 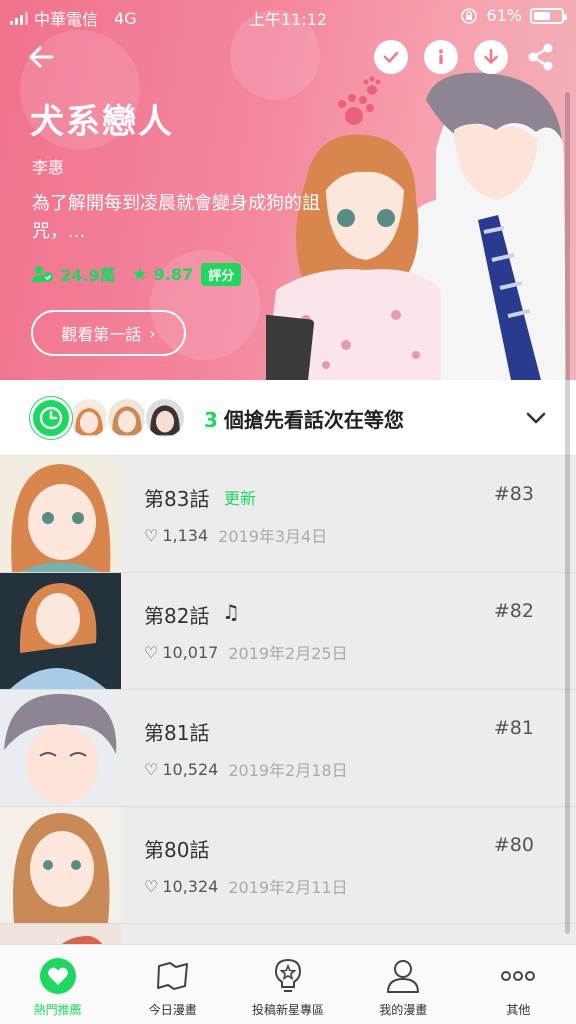 I want to click on tab-hot: 熱門推薦, so click(x=57, y=984).